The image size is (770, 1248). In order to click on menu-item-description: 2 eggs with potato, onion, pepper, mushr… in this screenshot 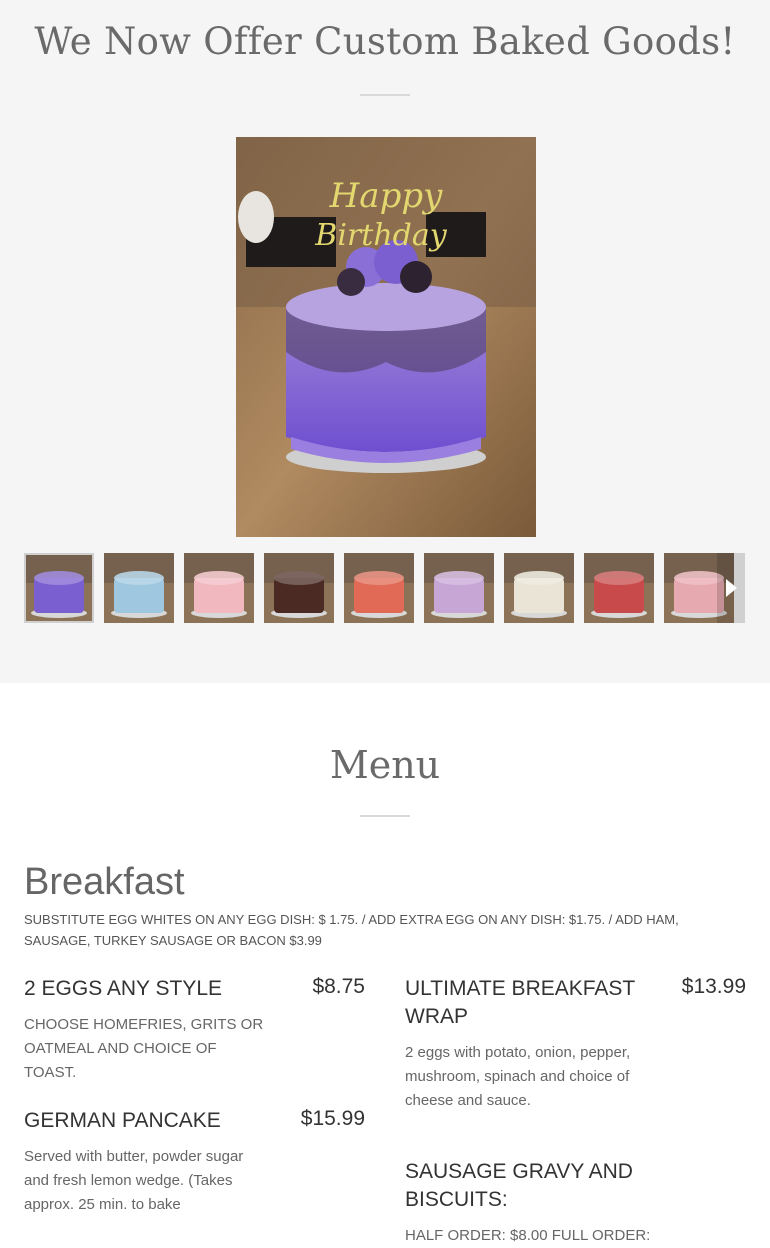, I will do `click(518, 1076)`.